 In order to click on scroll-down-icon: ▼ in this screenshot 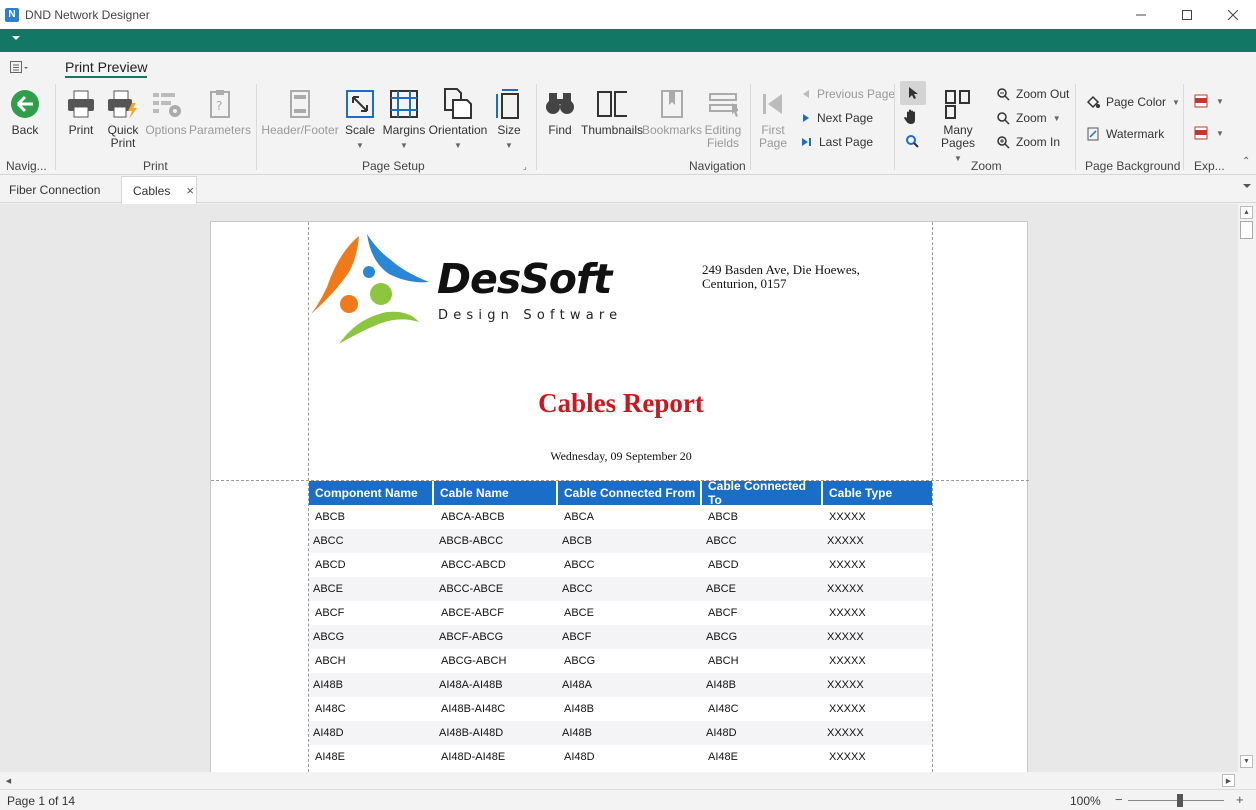, I will do `click(1246, 761)`.